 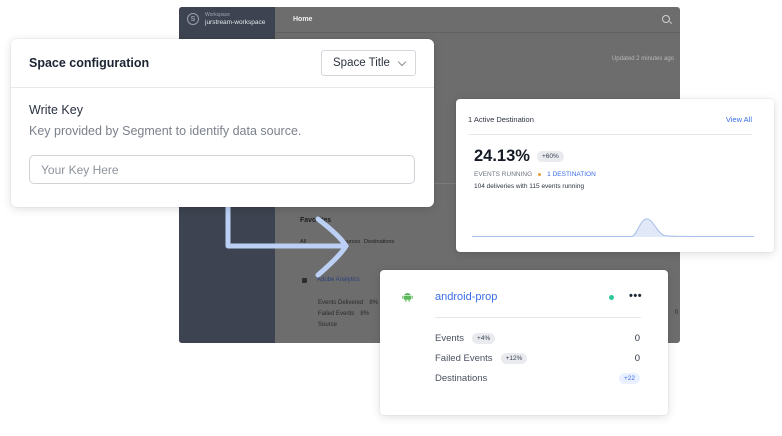 I want to click on list-item: Source, so click(x=328, y=325).